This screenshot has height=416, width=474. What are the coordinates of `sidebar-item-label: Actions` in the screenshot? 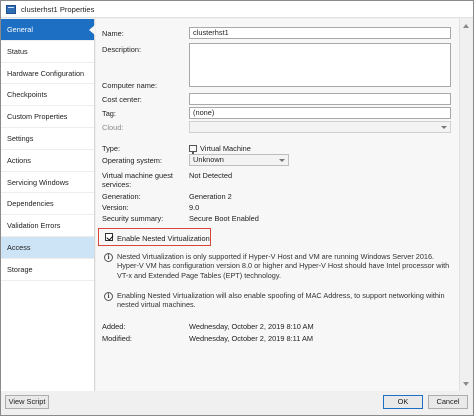 It's located at (19, 160).